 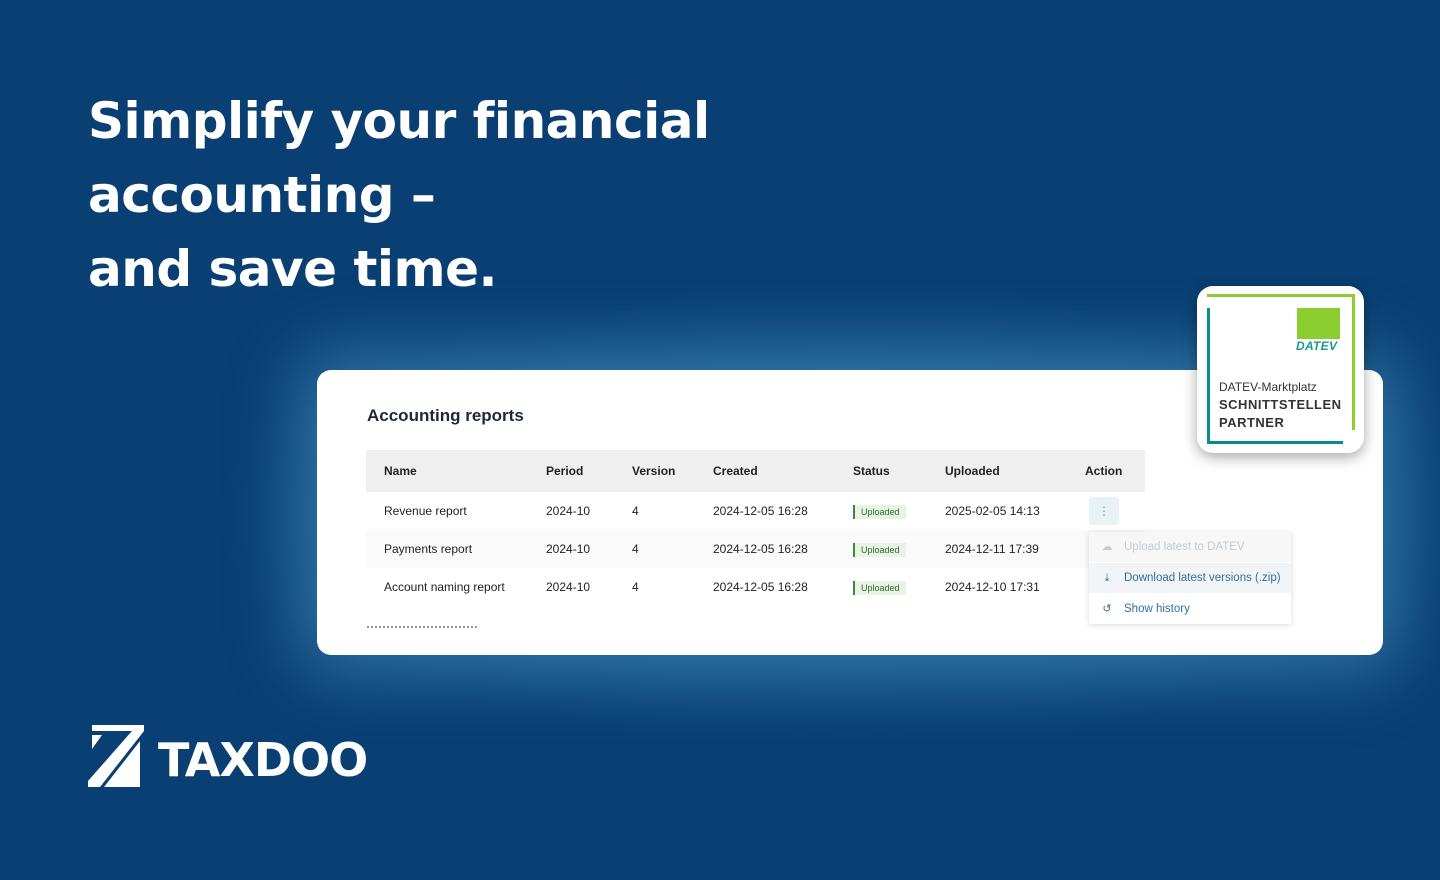 I want to click on menu-item-label: Download latest versions (.zip), so click(x=1202, y=578).